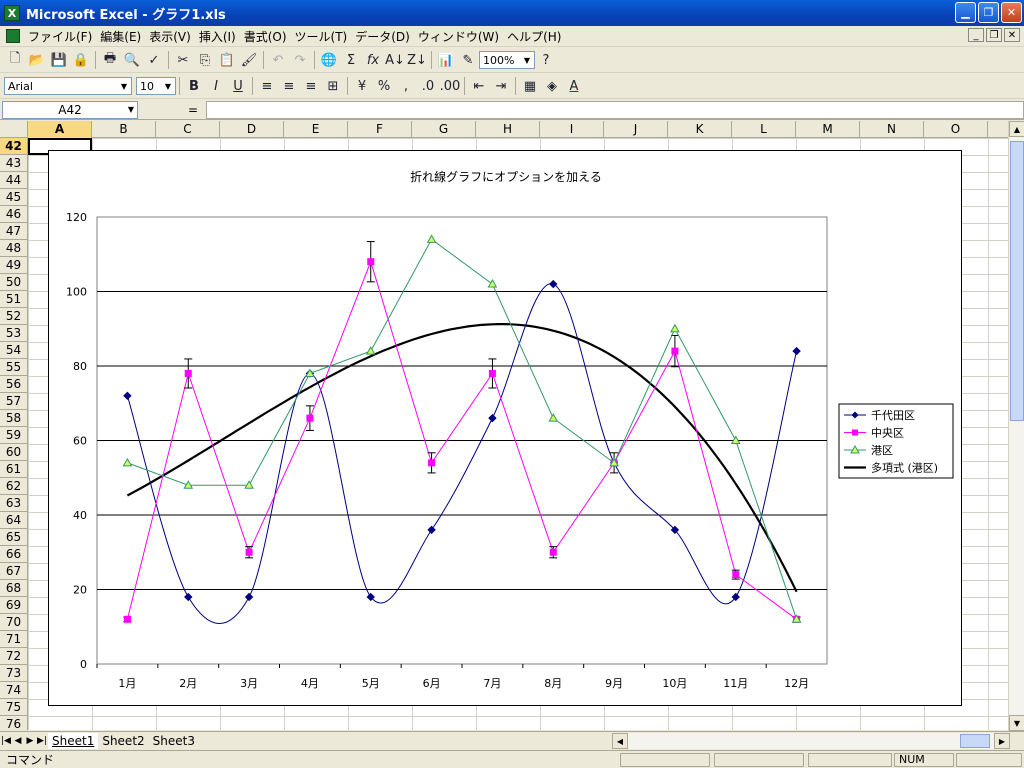  I want to click on last-sheet-icon: ▶|, so click(42, 741).